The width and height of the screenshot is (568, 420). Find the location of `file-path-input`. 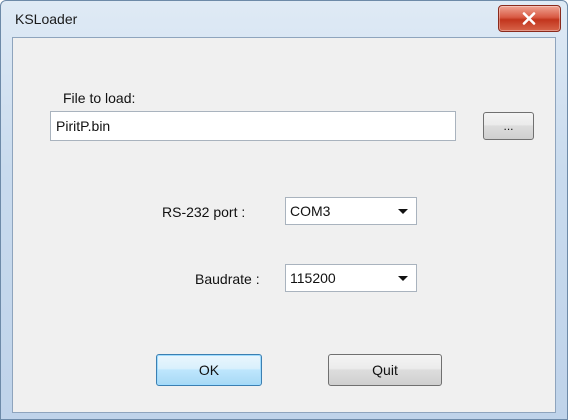

file-path-input is located at coordinates (253, 126).